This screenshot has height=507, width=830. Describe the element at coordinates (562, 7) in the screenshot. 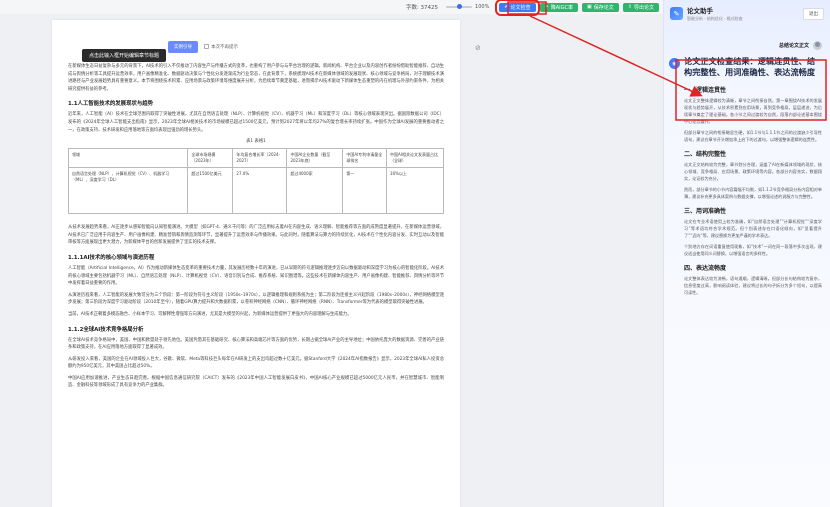

I see `reduce-aigc-label: 降AIGC率` at that location.